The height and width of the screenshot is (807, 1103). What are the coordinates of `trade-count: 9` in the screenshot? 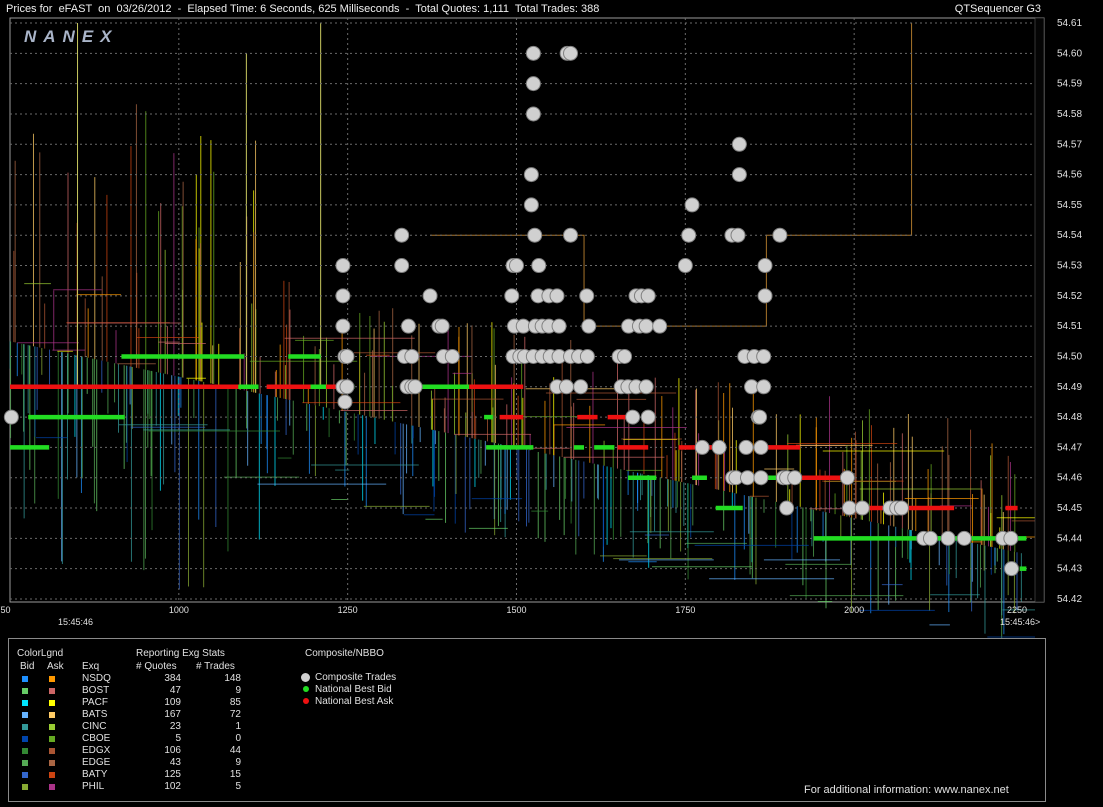 It's located at (238, 762).